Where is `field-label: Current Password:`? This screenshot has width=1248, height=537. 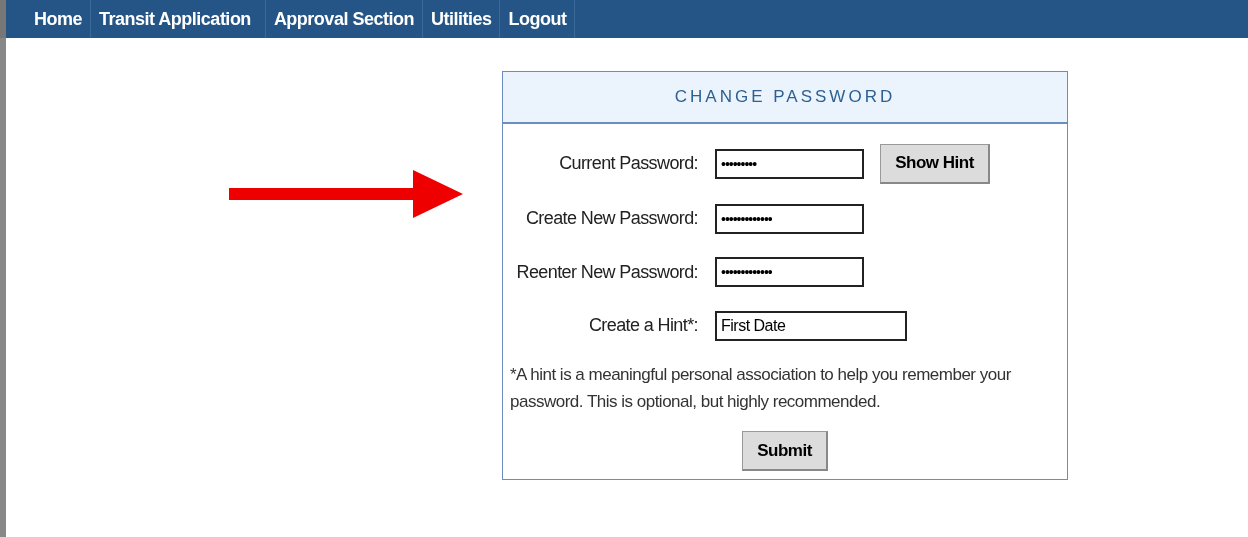
field-label: Current Password: is located at coordinates (628, 163).